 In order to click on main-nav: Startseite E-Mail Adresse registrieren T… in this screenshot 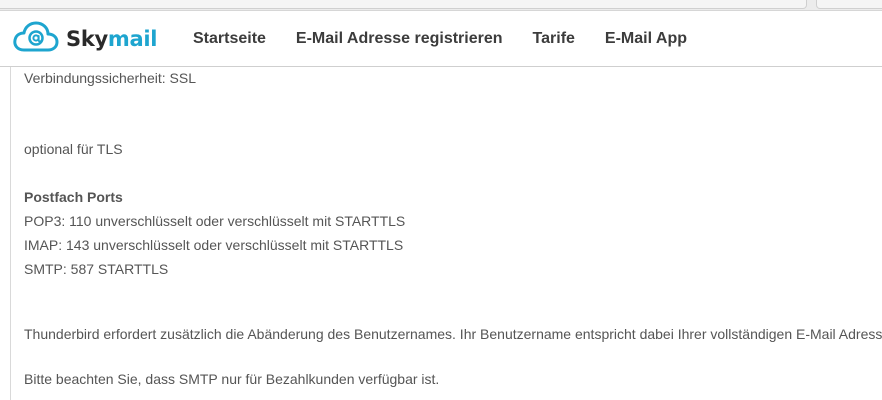, I will do `click(455, 38)`.